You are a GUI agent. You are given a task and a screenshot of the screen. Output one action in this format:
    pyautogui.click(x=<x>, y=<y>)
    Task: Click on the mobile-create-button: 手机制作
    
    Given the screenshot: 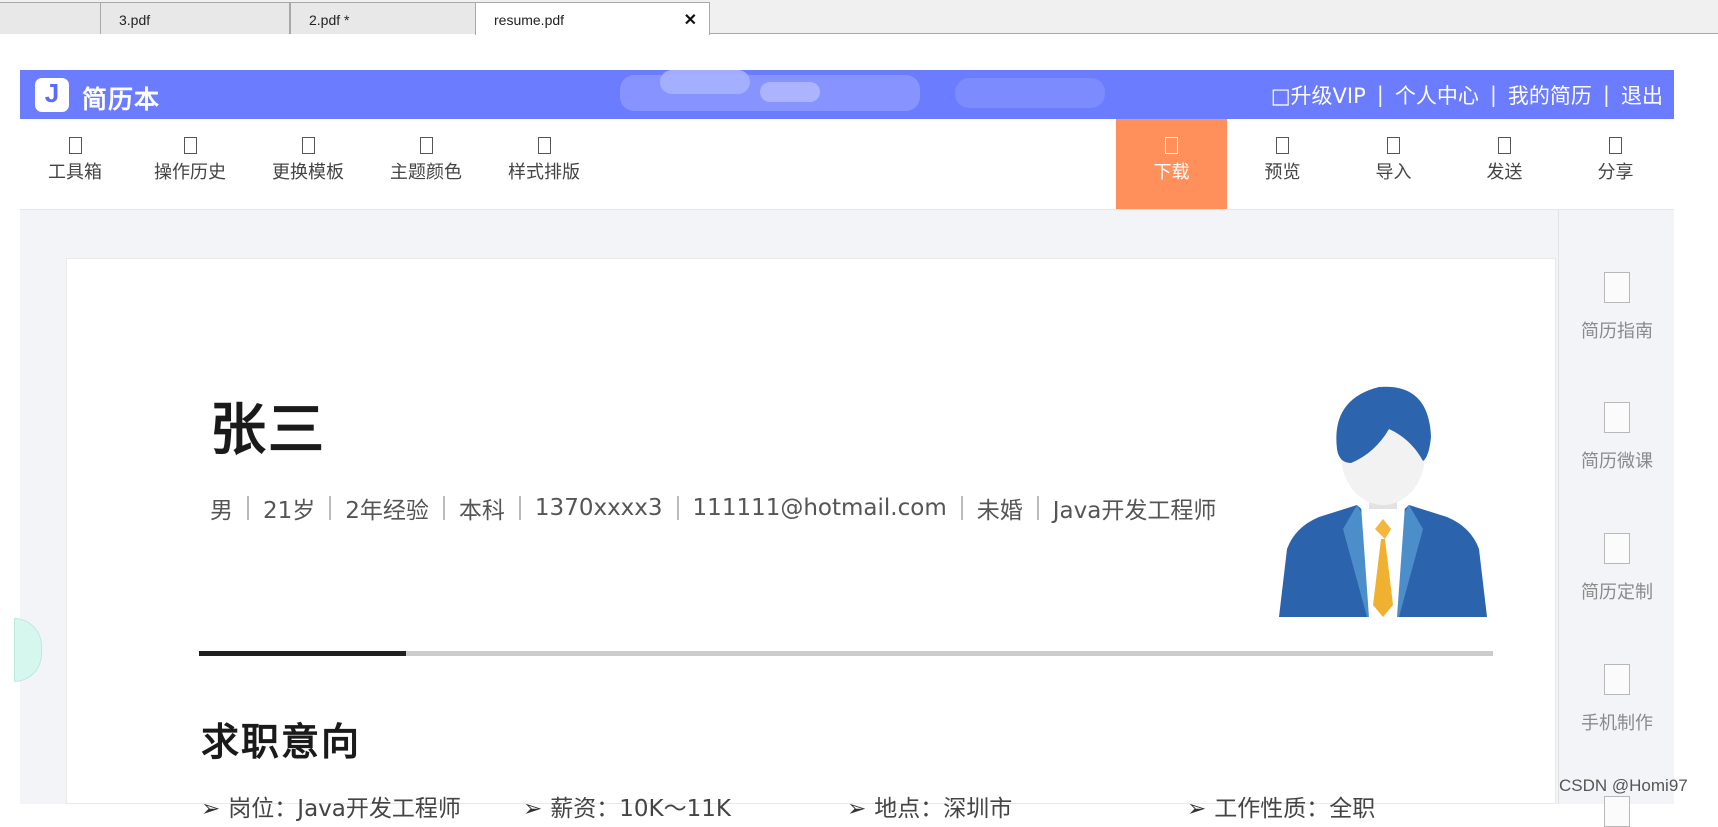 What is the action you would take?
    pyautogui.click(x=1617, y=699)
    